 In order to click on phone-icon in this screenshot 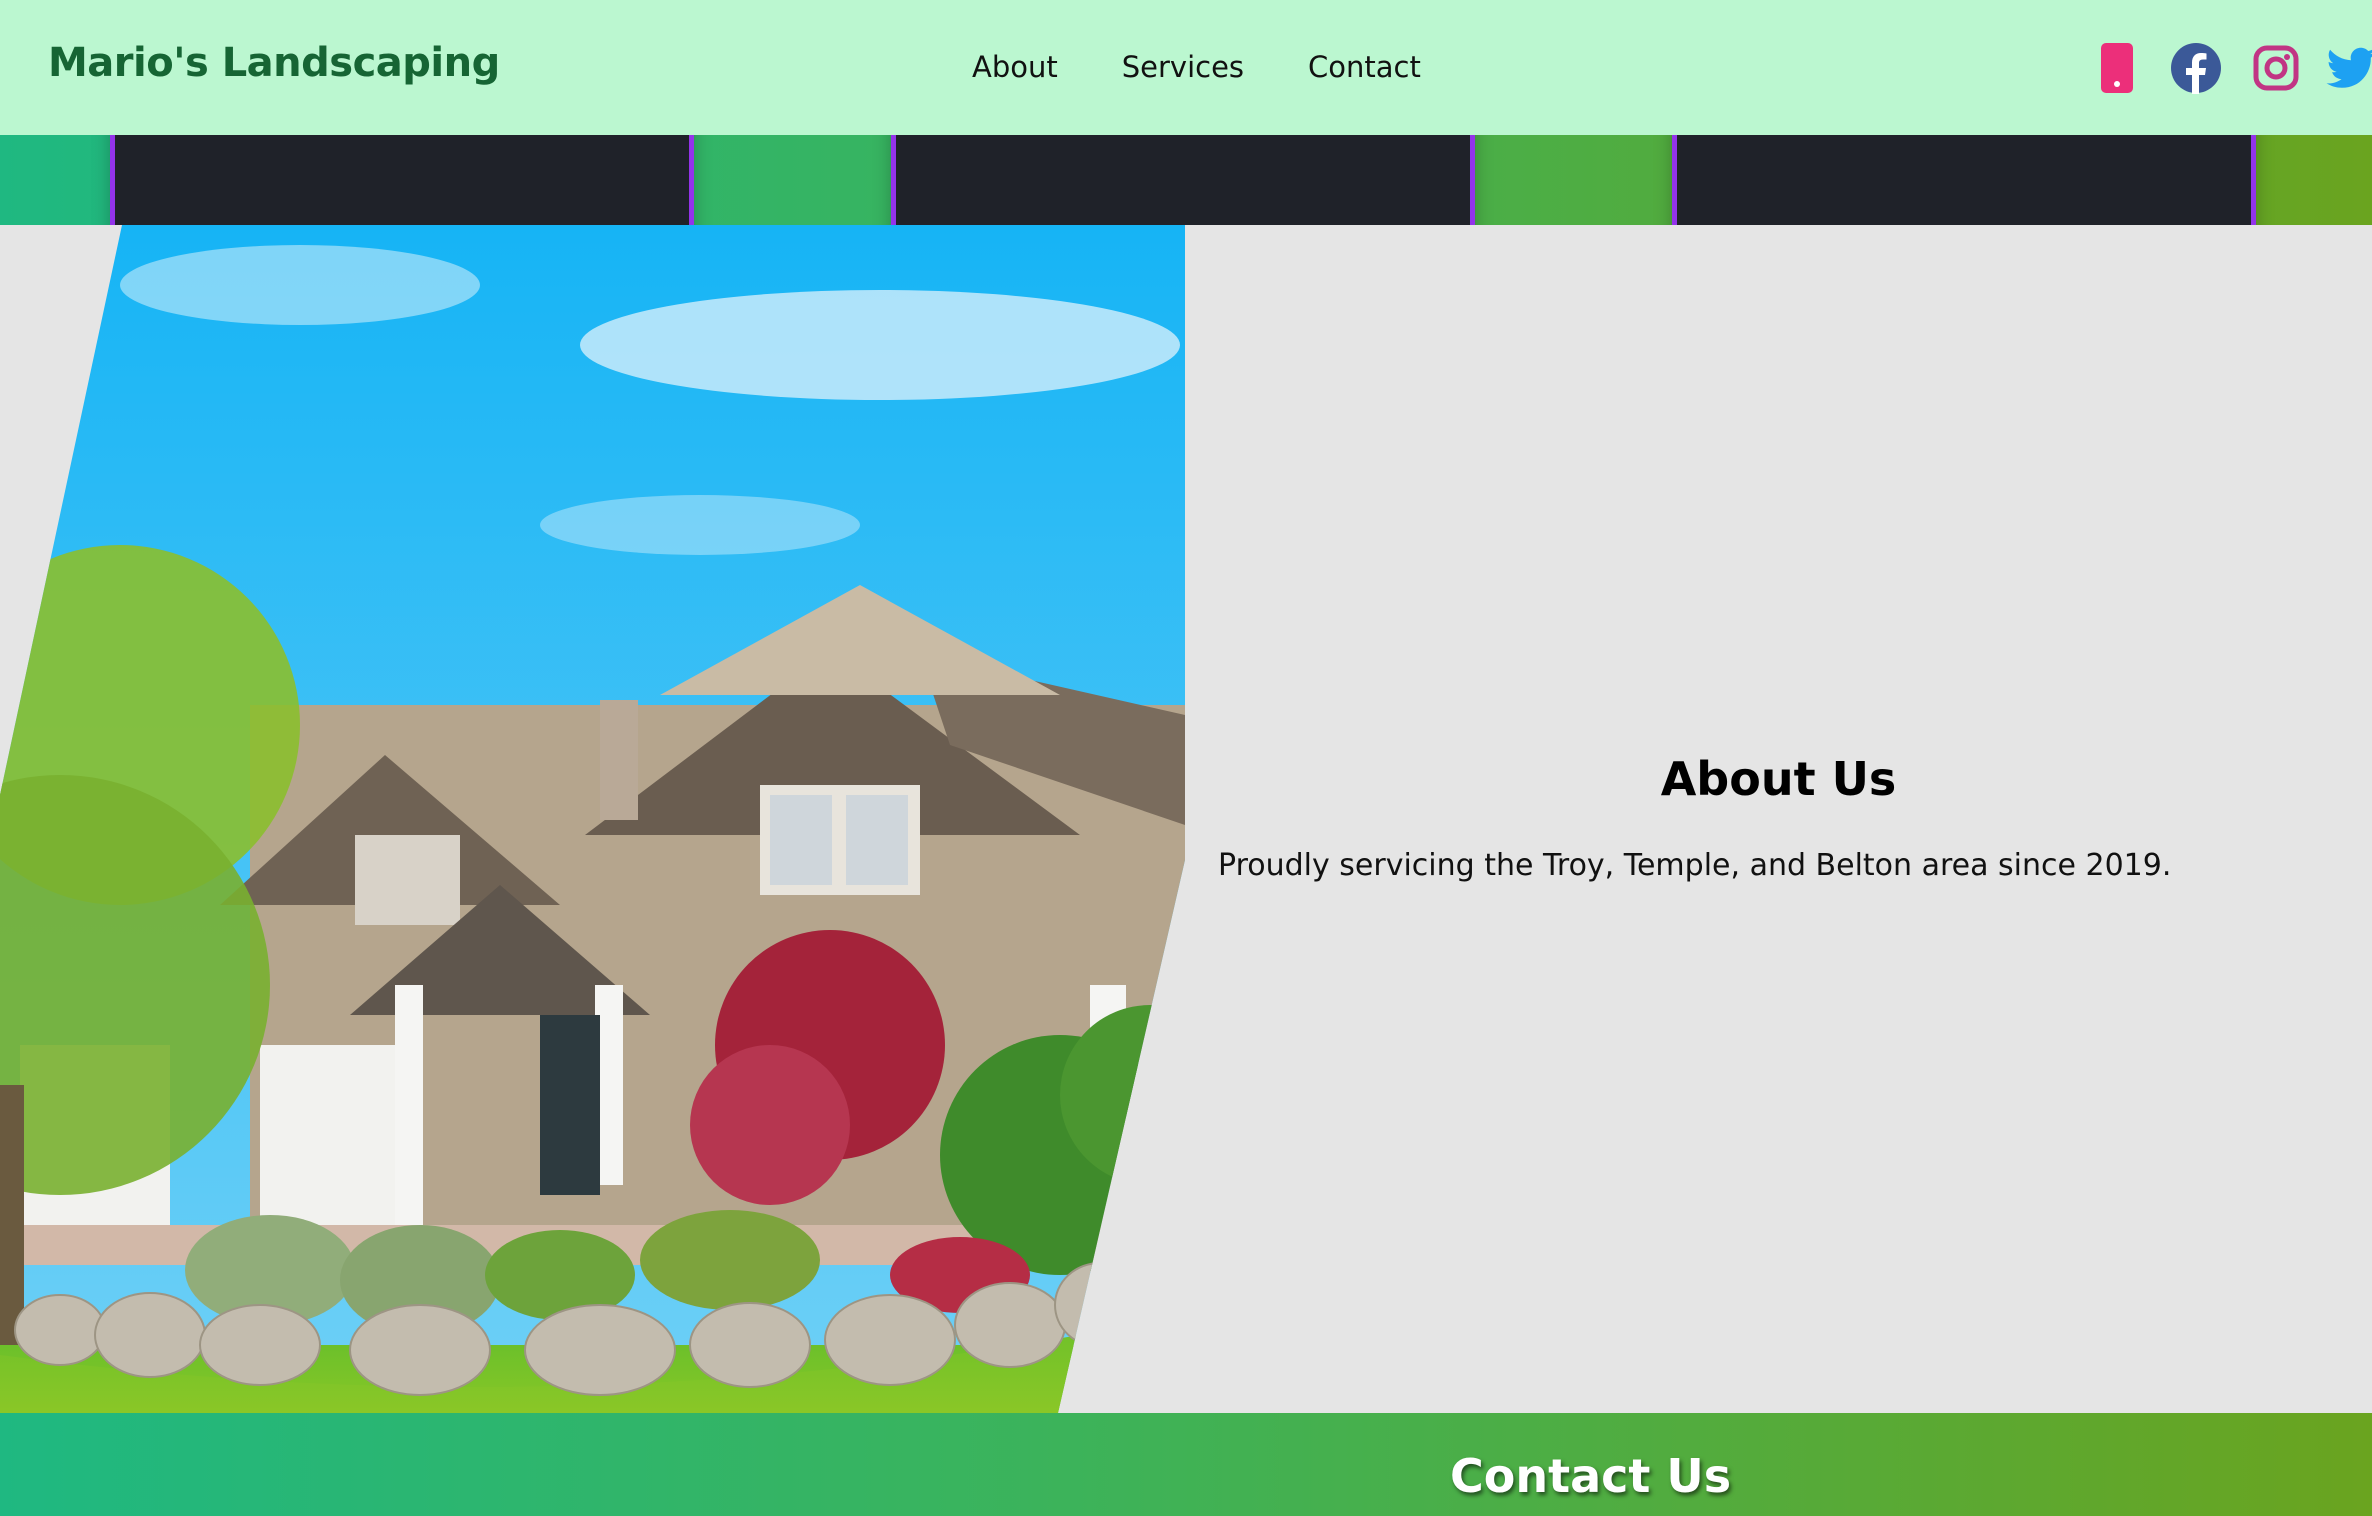, I will do `click(2116, 68)`.